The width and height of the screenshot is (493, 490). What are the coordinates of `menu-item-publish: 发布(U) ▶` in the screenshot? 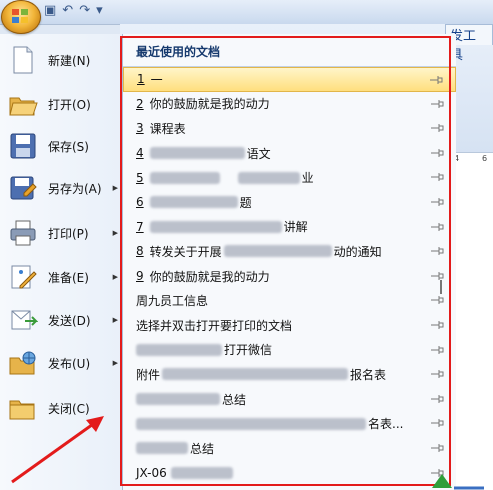 It's located at (61, 363).